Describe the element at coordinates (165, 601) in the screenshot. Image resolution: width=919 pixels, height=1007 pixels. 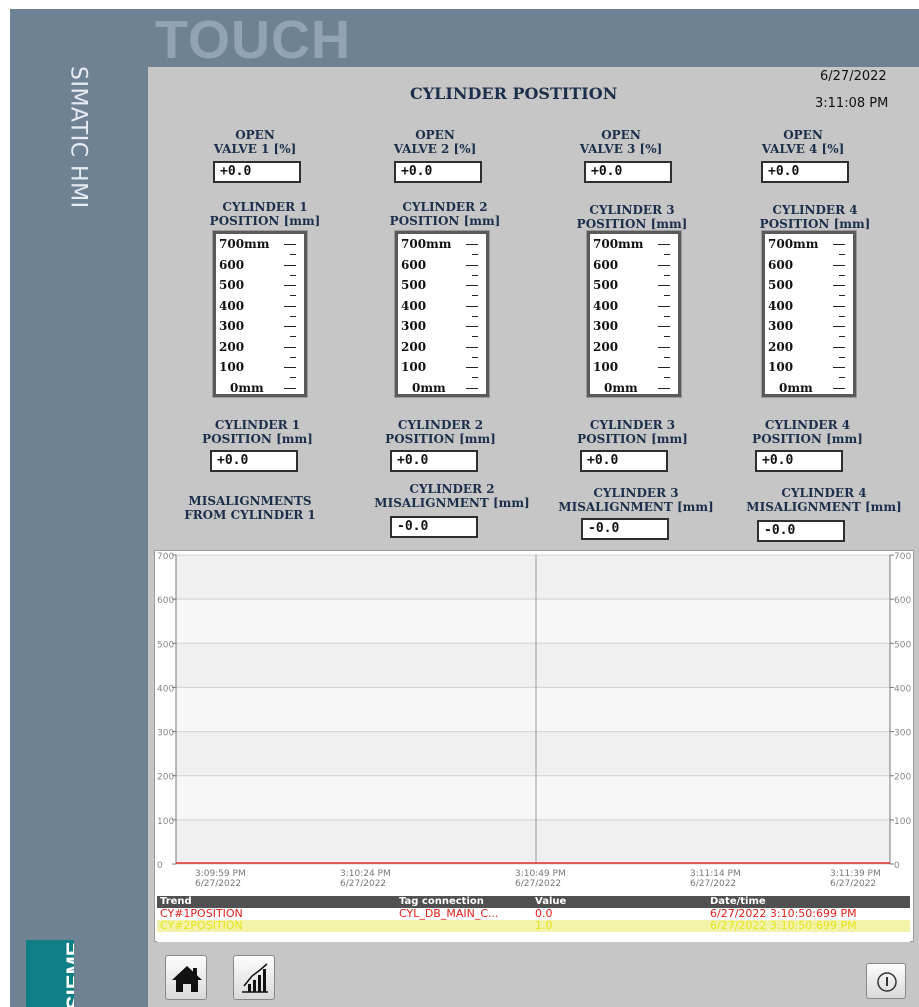
I see `y-axis-label: 600` at that location.